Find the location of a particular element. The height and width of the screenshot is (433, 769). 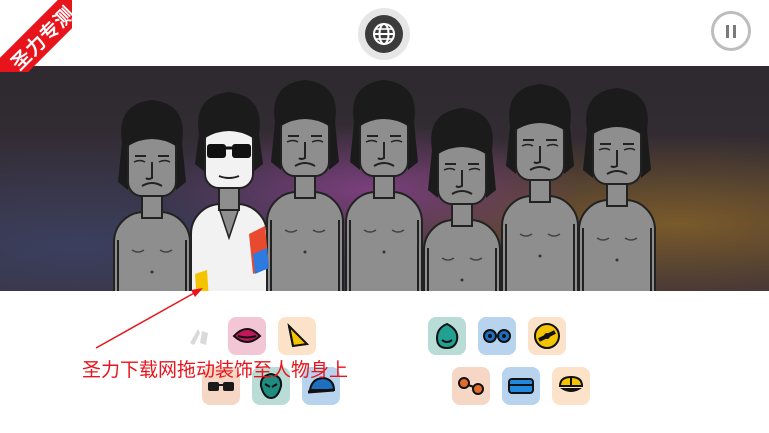

yellow-disc-icon is located at coordinates (547, 336).